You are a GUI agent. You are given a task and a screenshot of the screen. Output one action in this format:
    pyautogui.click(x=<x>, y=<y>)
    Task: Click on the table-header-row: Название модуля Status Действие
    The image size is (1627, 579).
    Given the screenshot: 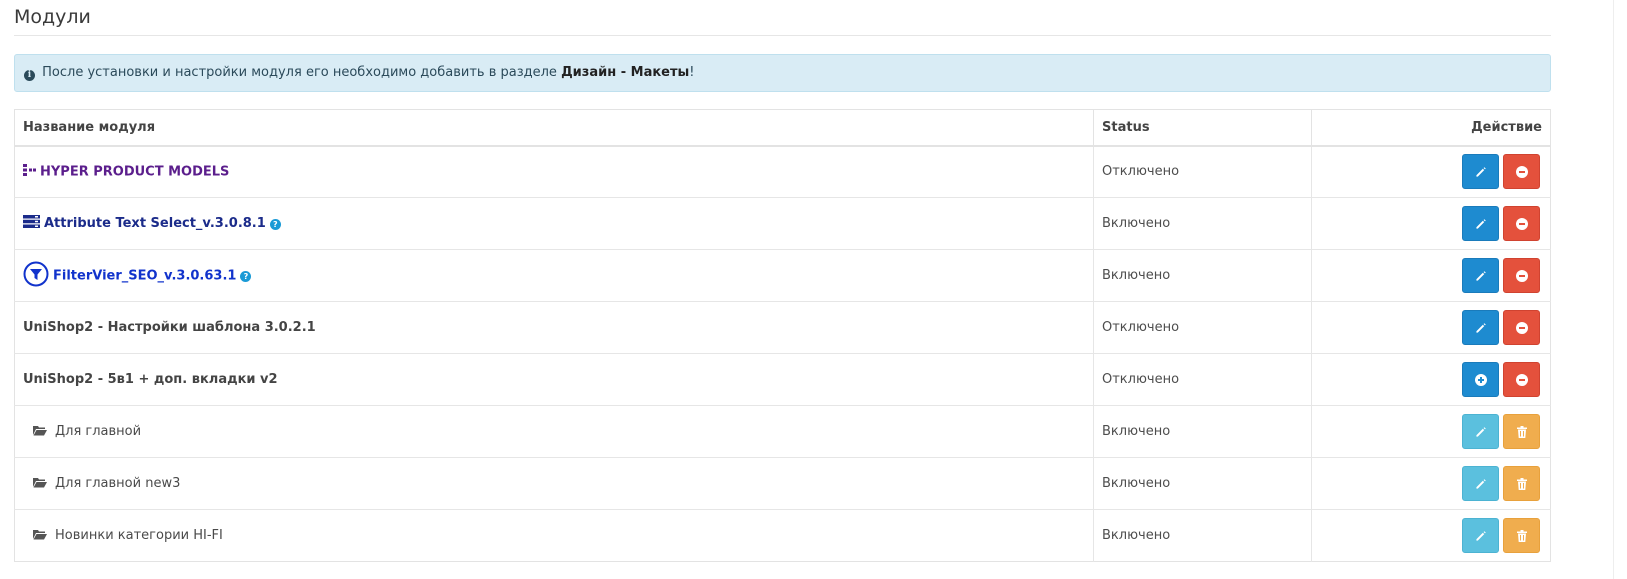 What is the action you would take?
    pyautogui.click(x=782, y=128)
    